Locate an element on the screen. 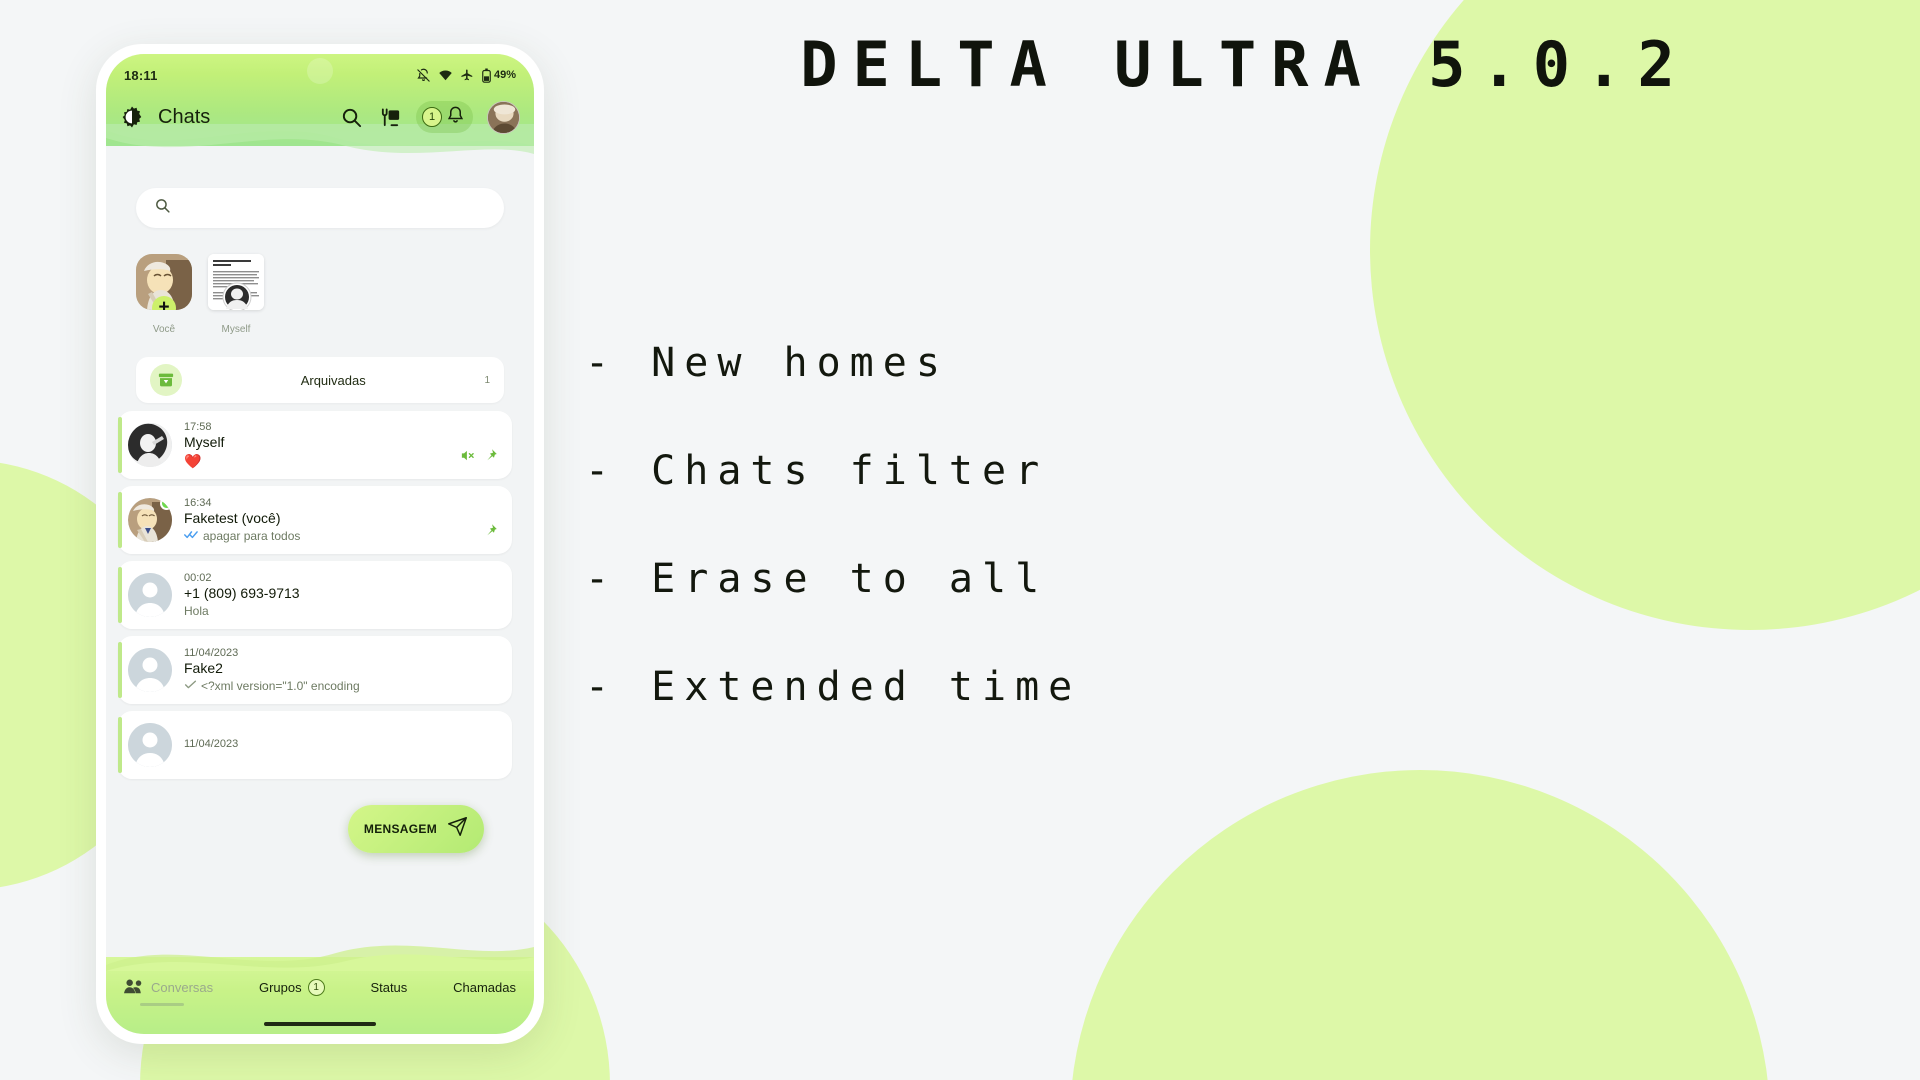 The width and height of the screenshot is (1920, 1080). people-icon is located at coordinates (134, 987).